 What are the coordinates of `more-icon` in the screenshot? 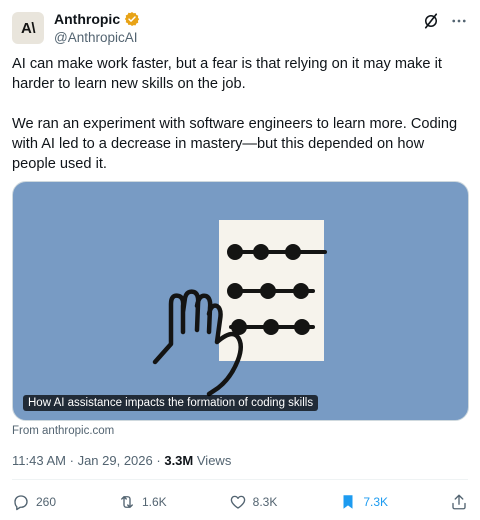 It's located at (459, 21).